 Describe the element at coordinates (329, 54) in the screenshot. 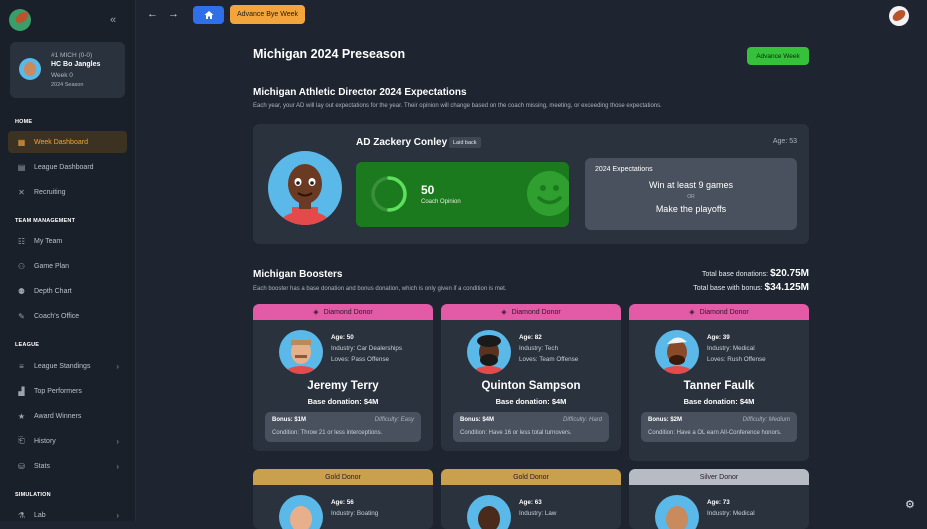

I see `page-title: Michigan 2024 Preseason` at that location.